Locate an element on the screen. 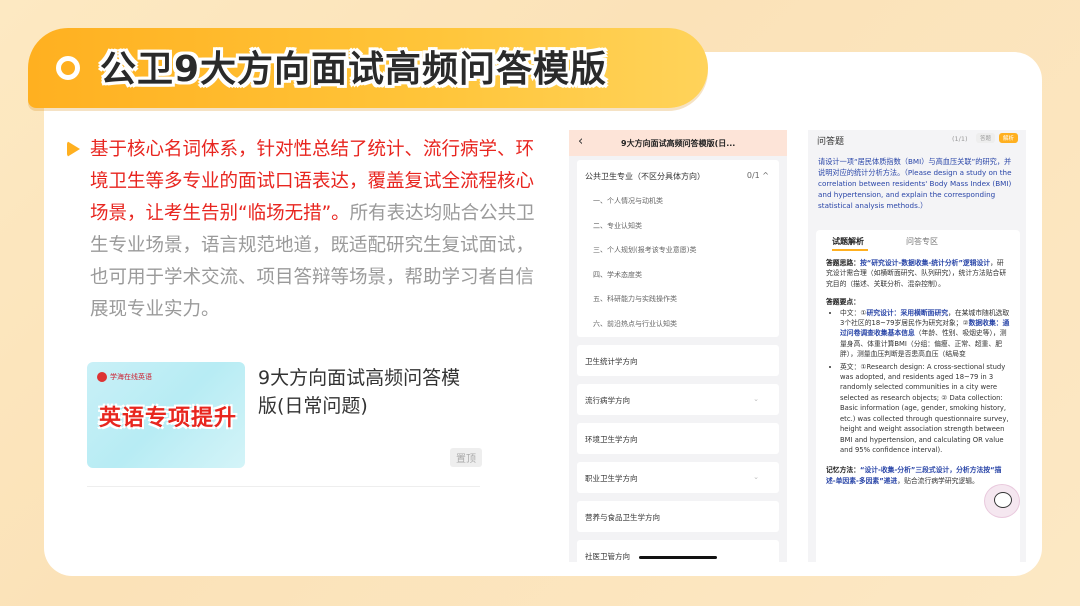  page-title: 公卫9大方向面试高频问答模版 is located at coordinates (354, 69).